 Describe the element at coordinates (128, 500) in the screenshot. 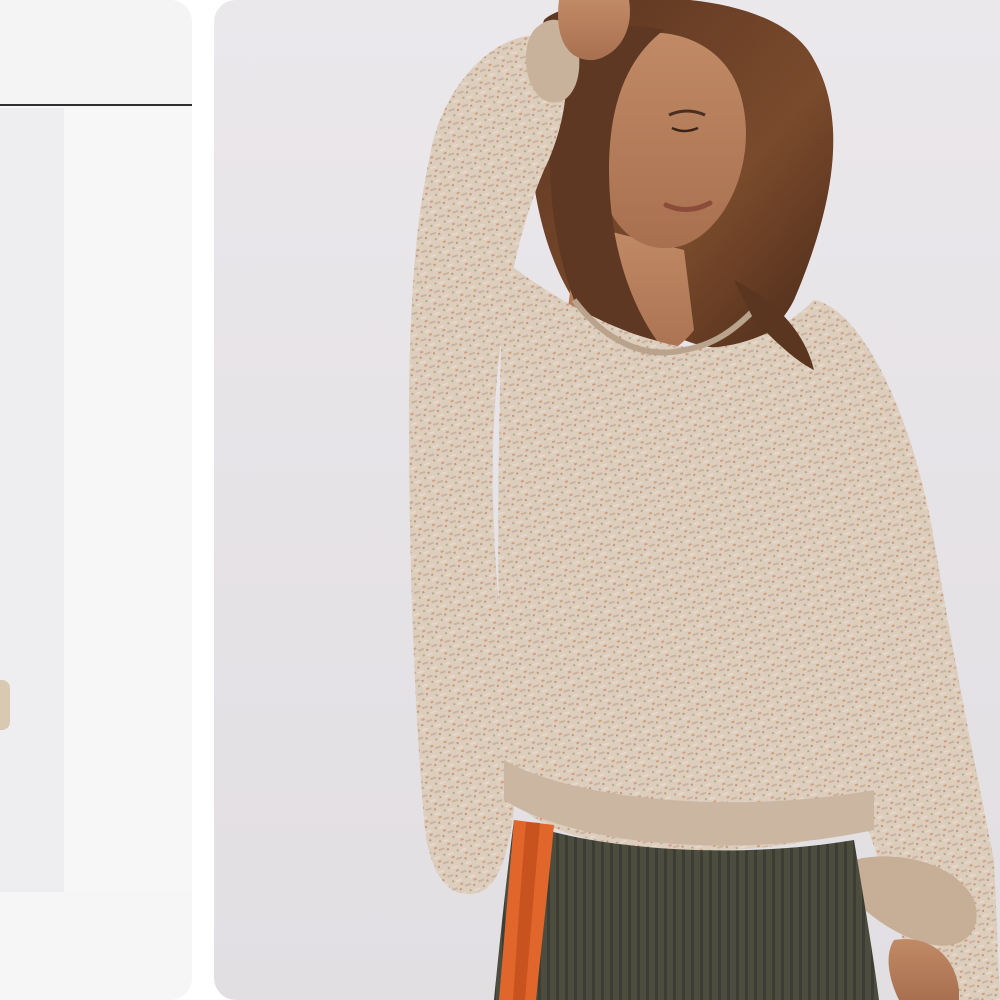

I see `previous-product-image` at that location.